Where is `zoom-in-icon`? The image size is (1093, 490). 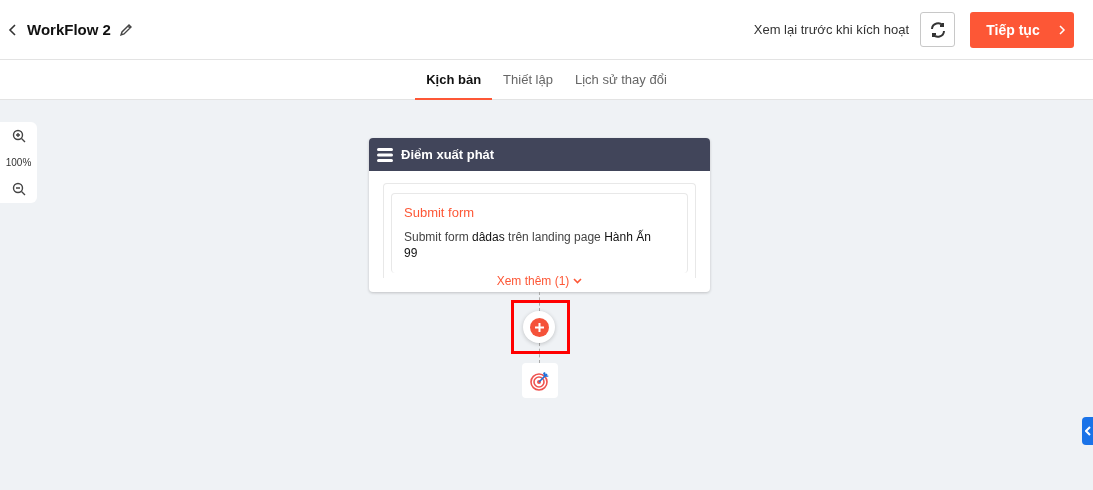
zoom-in-icon is located at coordinates (18, 136).